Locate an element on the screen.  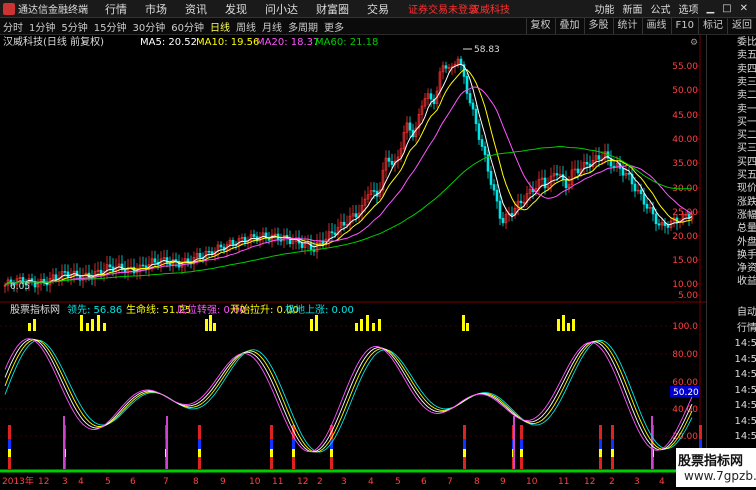
menu-options: 选项 is located at coordinates (688, 8).